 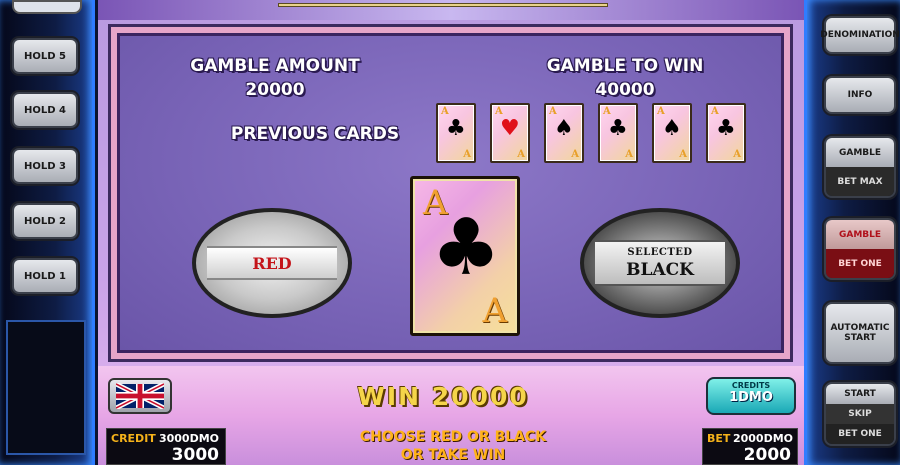 I want to click on red-button: RED, so click(x=272, y=263).